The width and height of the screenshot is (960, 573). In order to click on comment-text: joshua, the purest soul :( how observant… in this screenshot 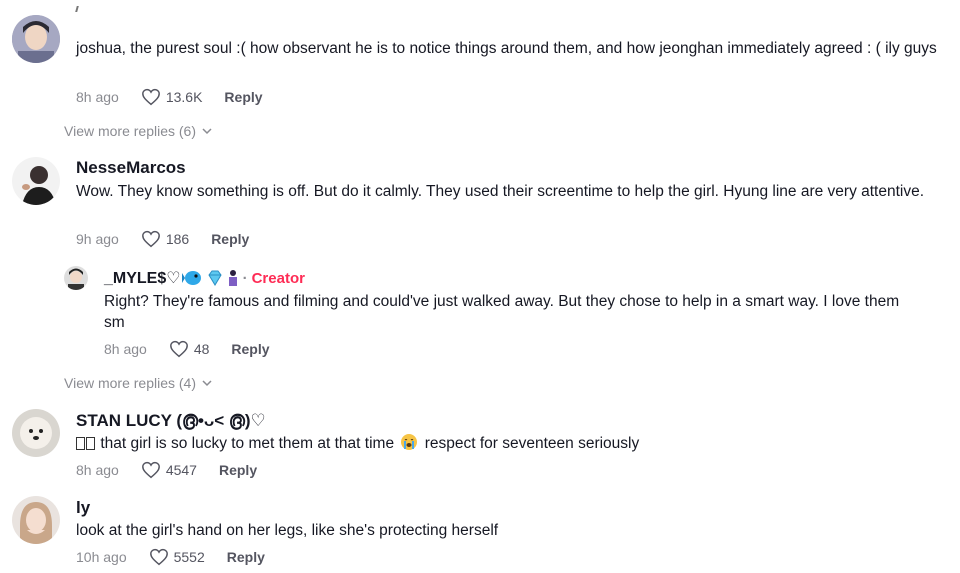, I will do `click(506, 48)`.